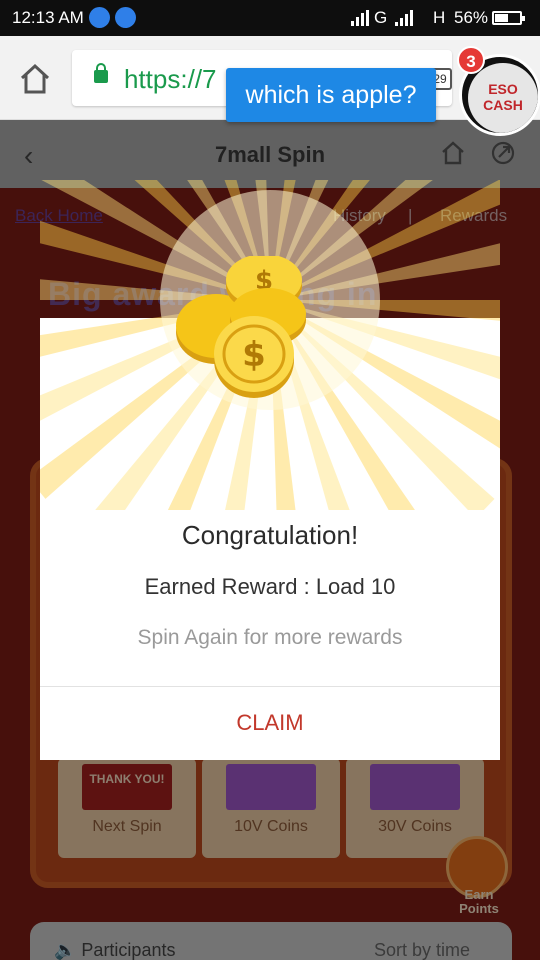  I want to click on peso-cash-logo: ESO CASH, so click(503, 98).